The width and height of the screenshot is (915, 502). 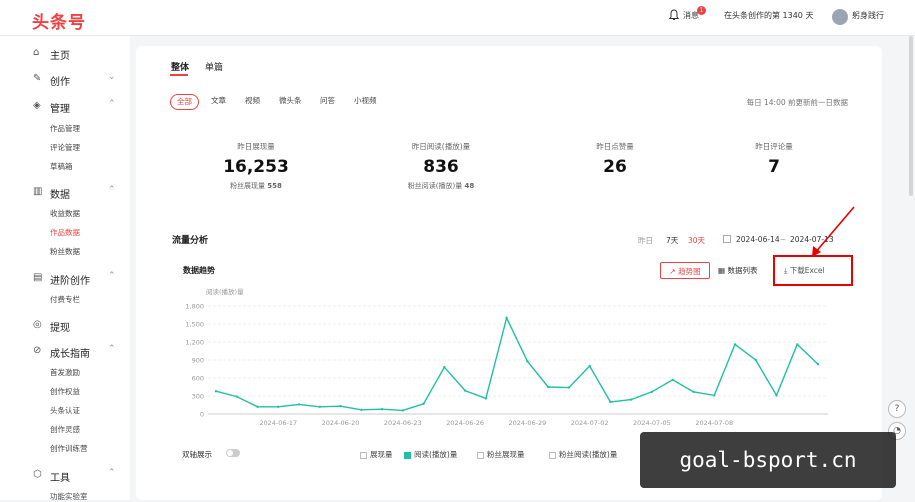 I want to click on x-tick-label: 2024-07-02, so click(x=590, y=423).